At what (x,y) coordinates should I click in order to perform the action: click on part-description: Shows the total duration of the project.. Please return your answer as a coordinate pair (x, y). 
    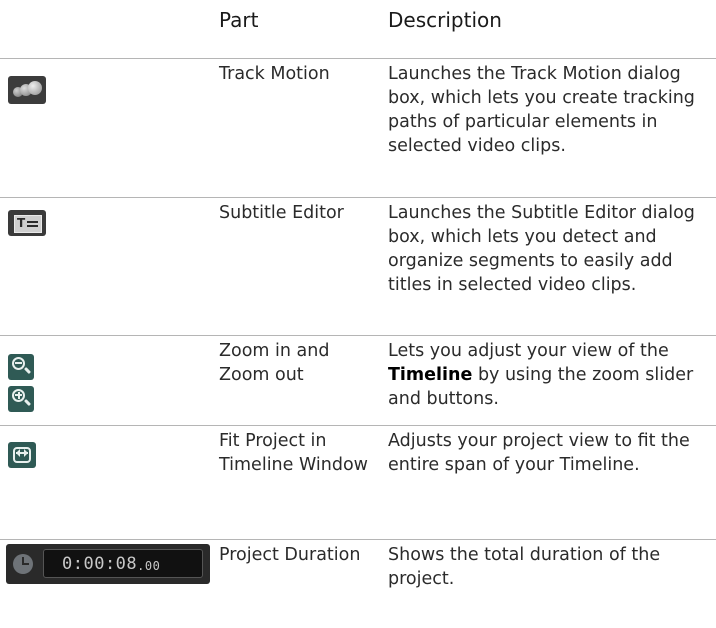
    Looking at the image, I should click on (524, 567).